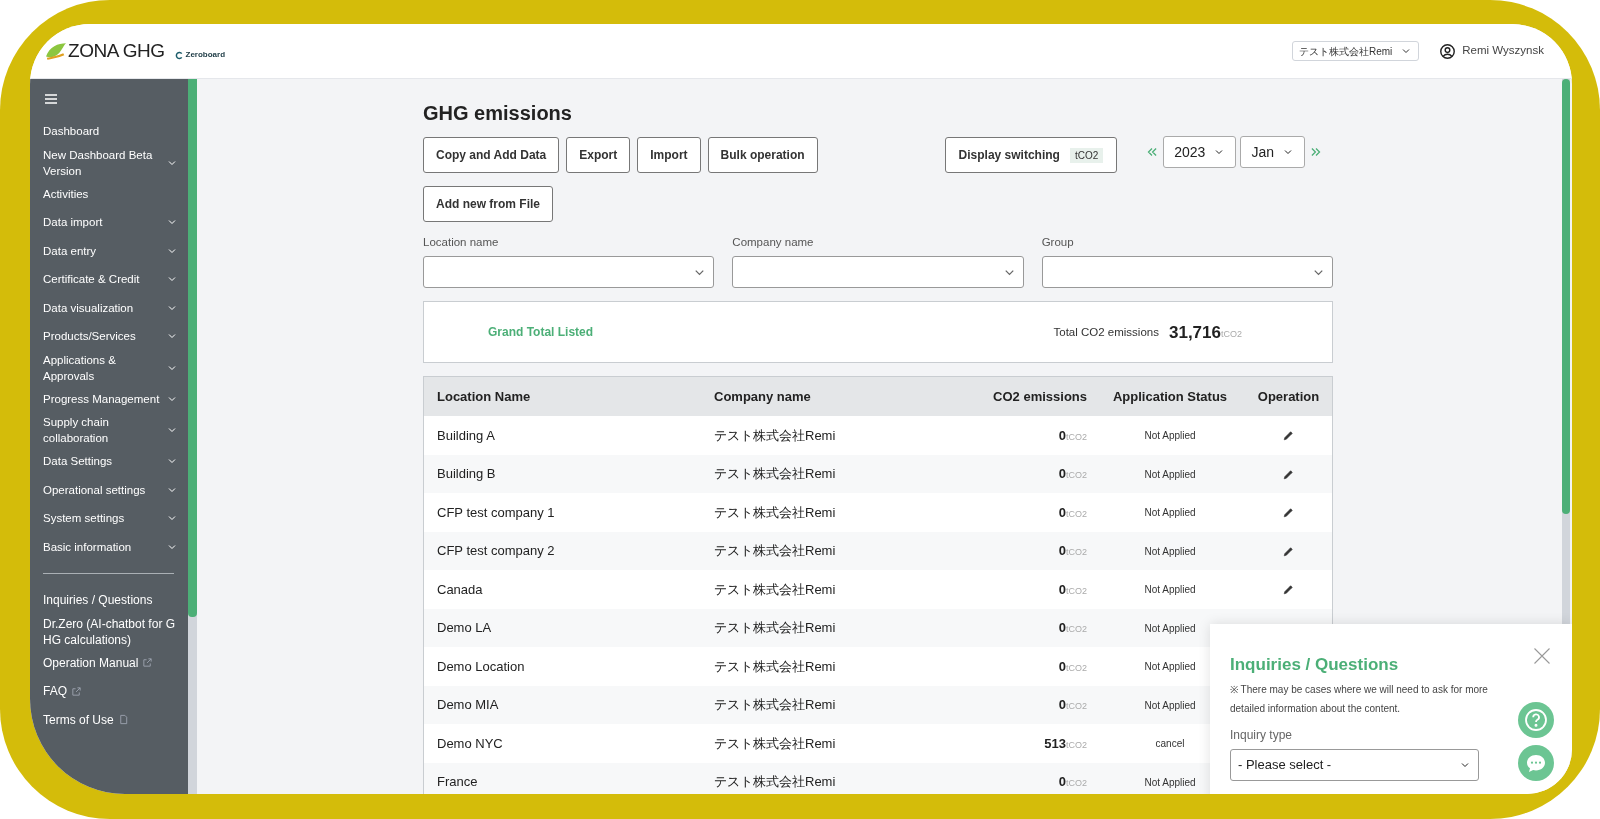 The height and width of the screenshot is (819, 1600). I want to click on user-icon, so click(1448, 51).